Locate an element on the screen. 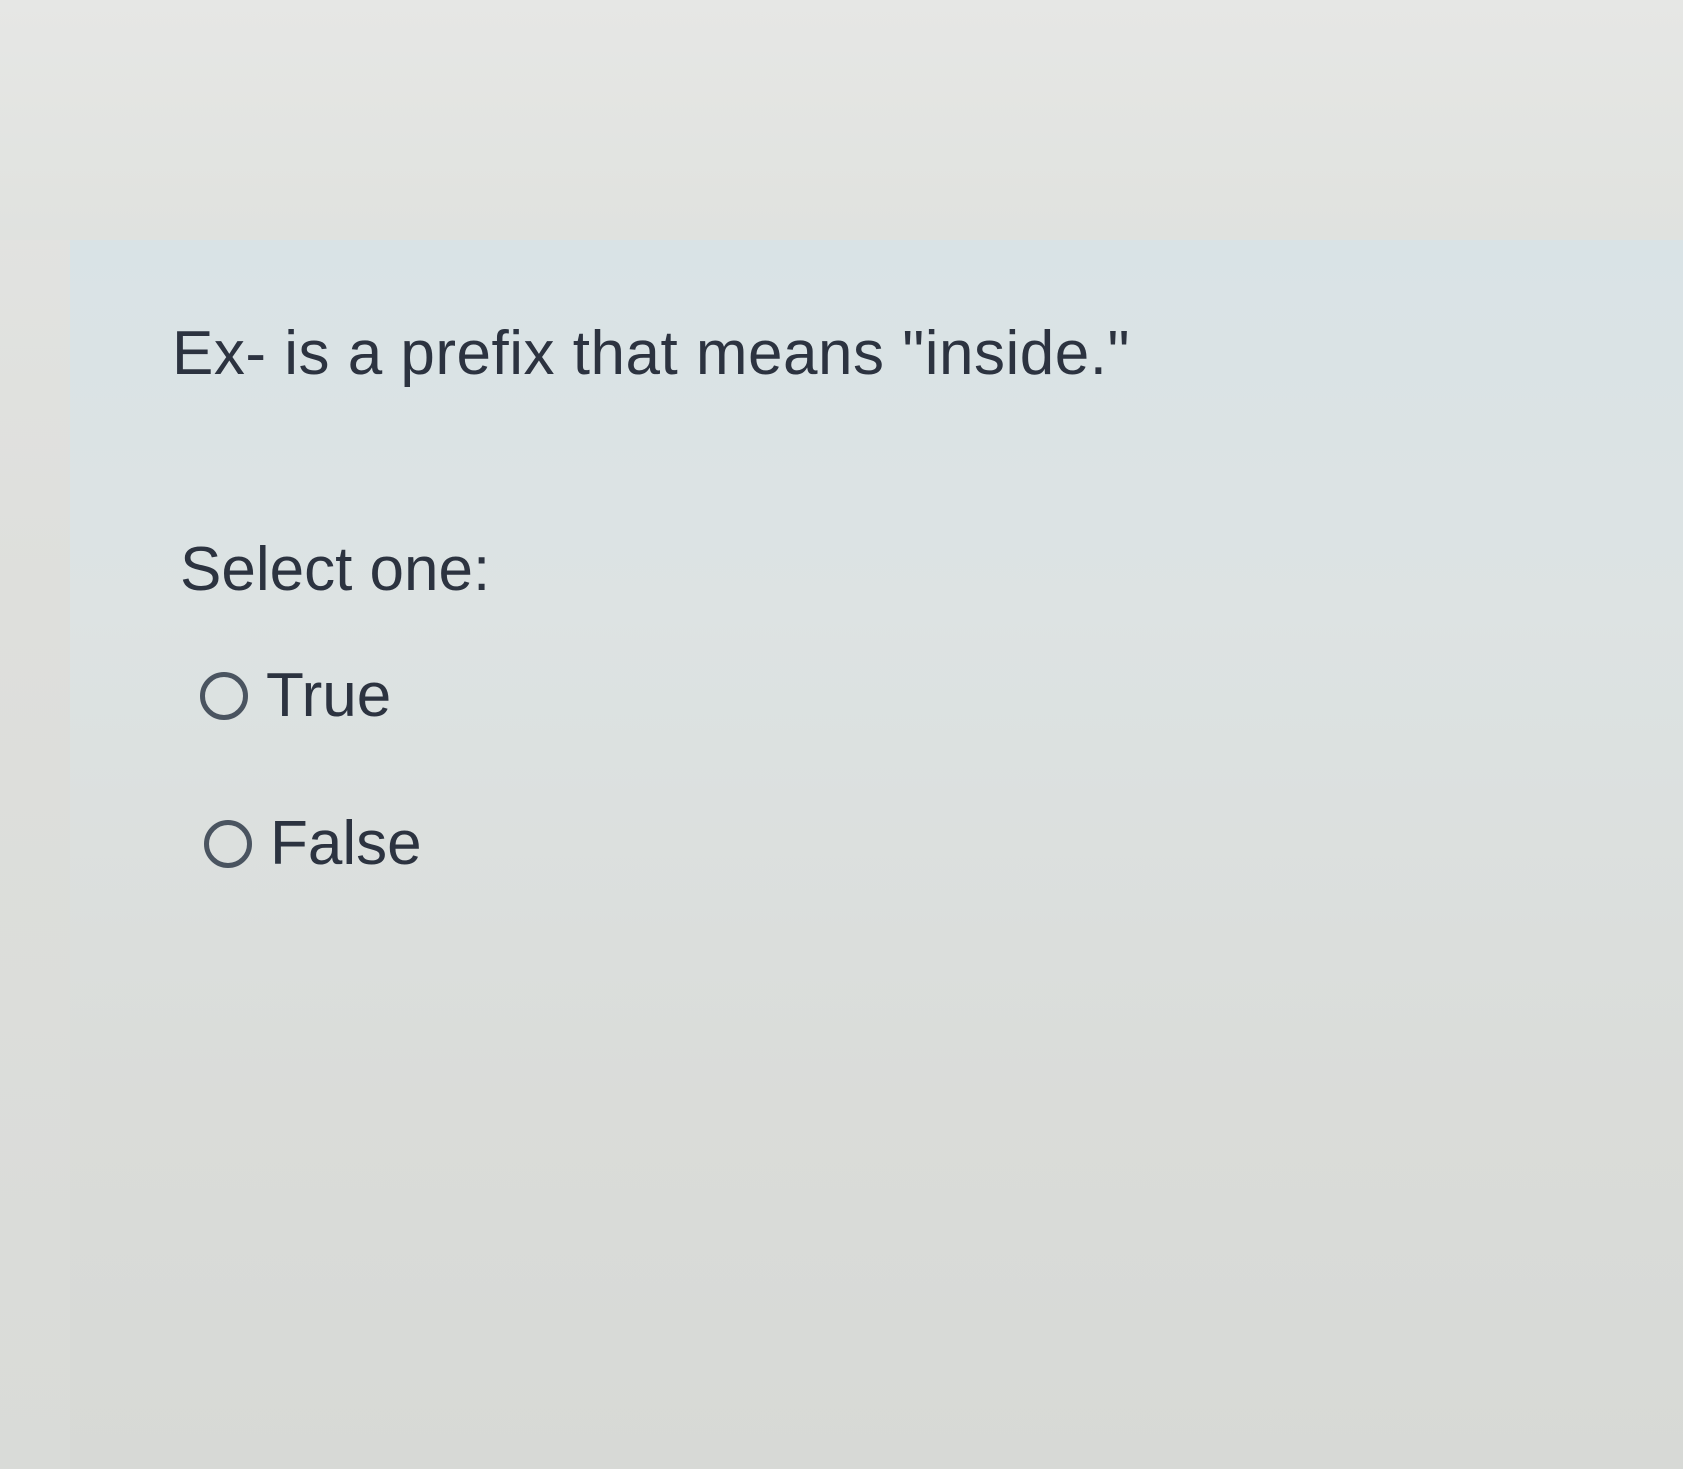 This screenshot has width=1683, height=1469. radio-button-true is located at coordinates (224, 695).